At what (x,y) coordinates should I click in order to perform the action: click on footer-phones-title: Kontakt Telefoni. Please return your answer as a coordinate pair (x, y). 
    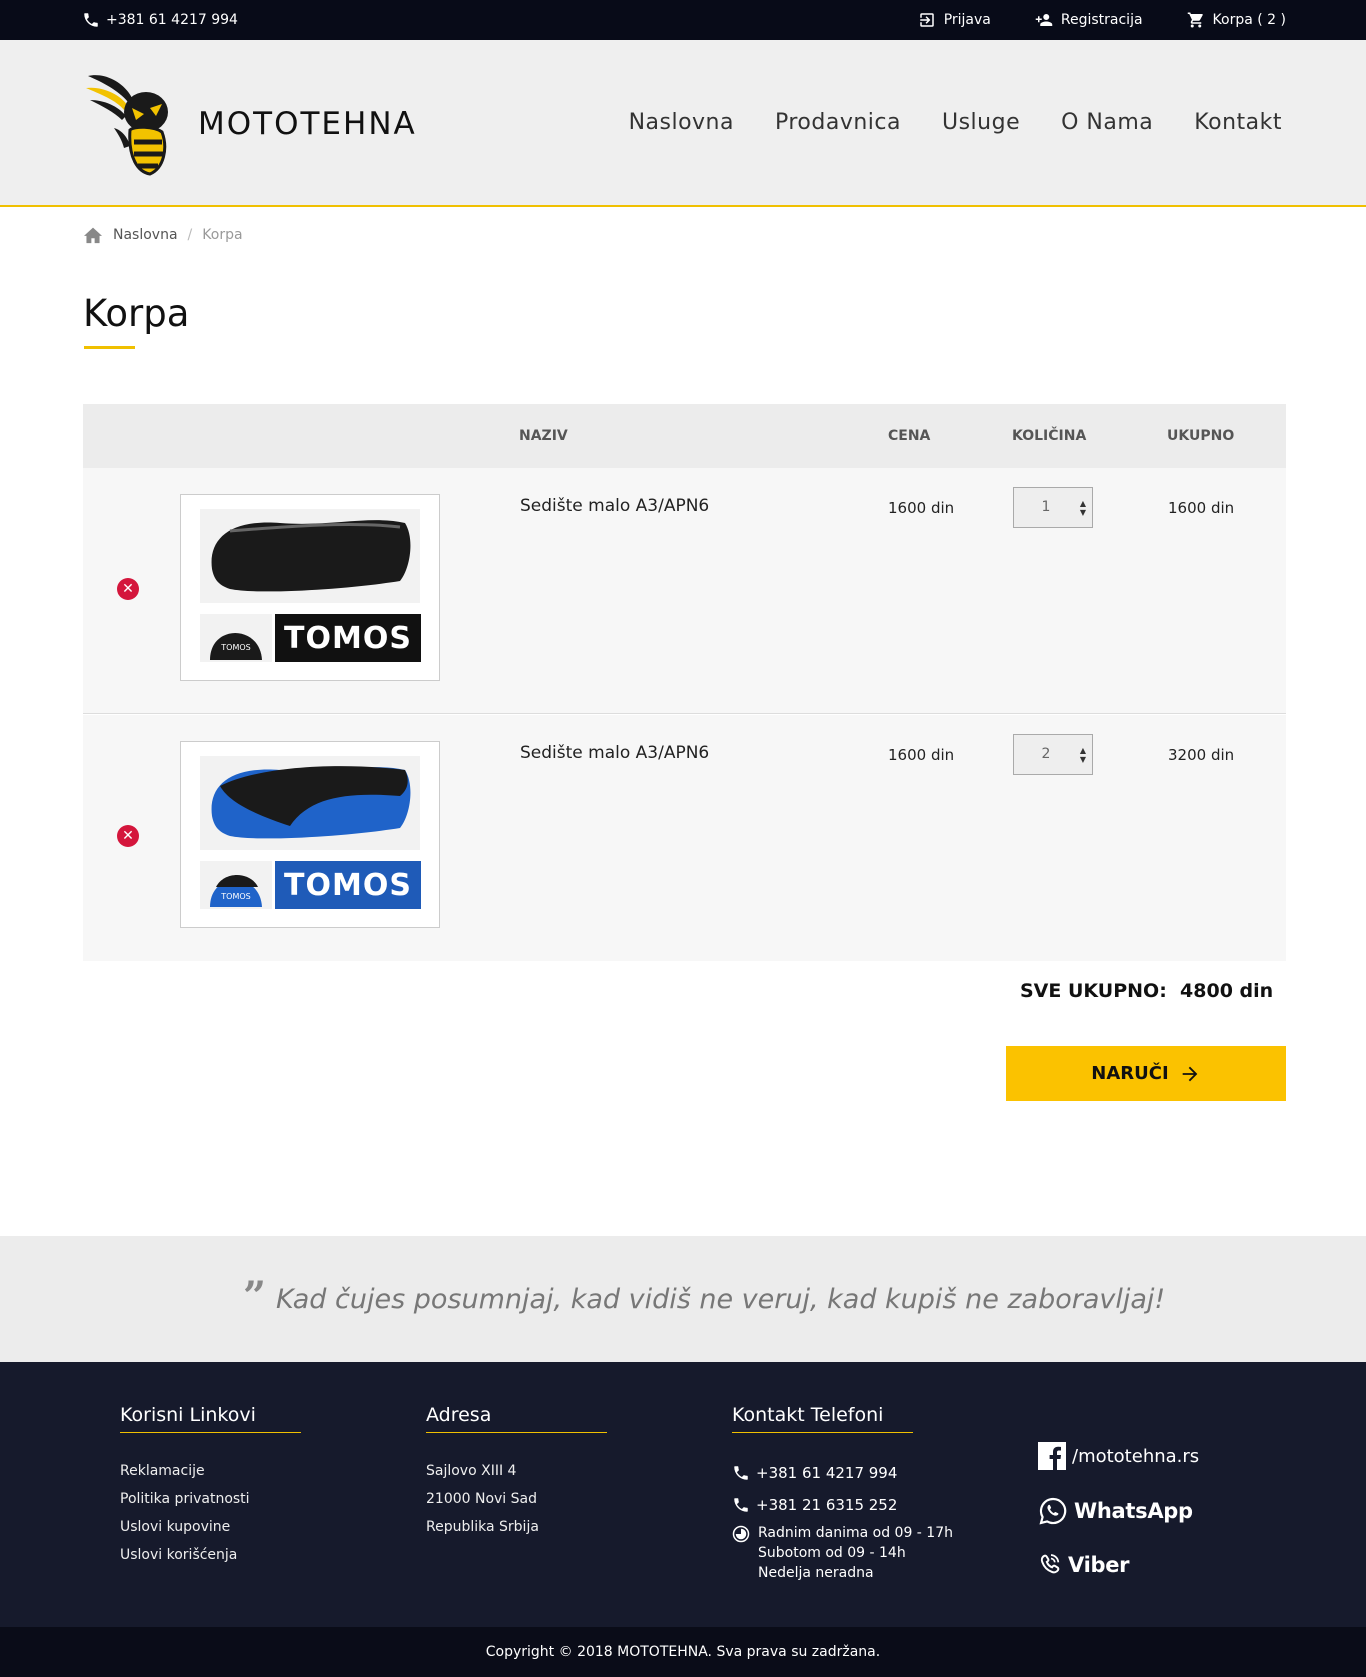
    Looking at the image, I should click on (822, 1418).